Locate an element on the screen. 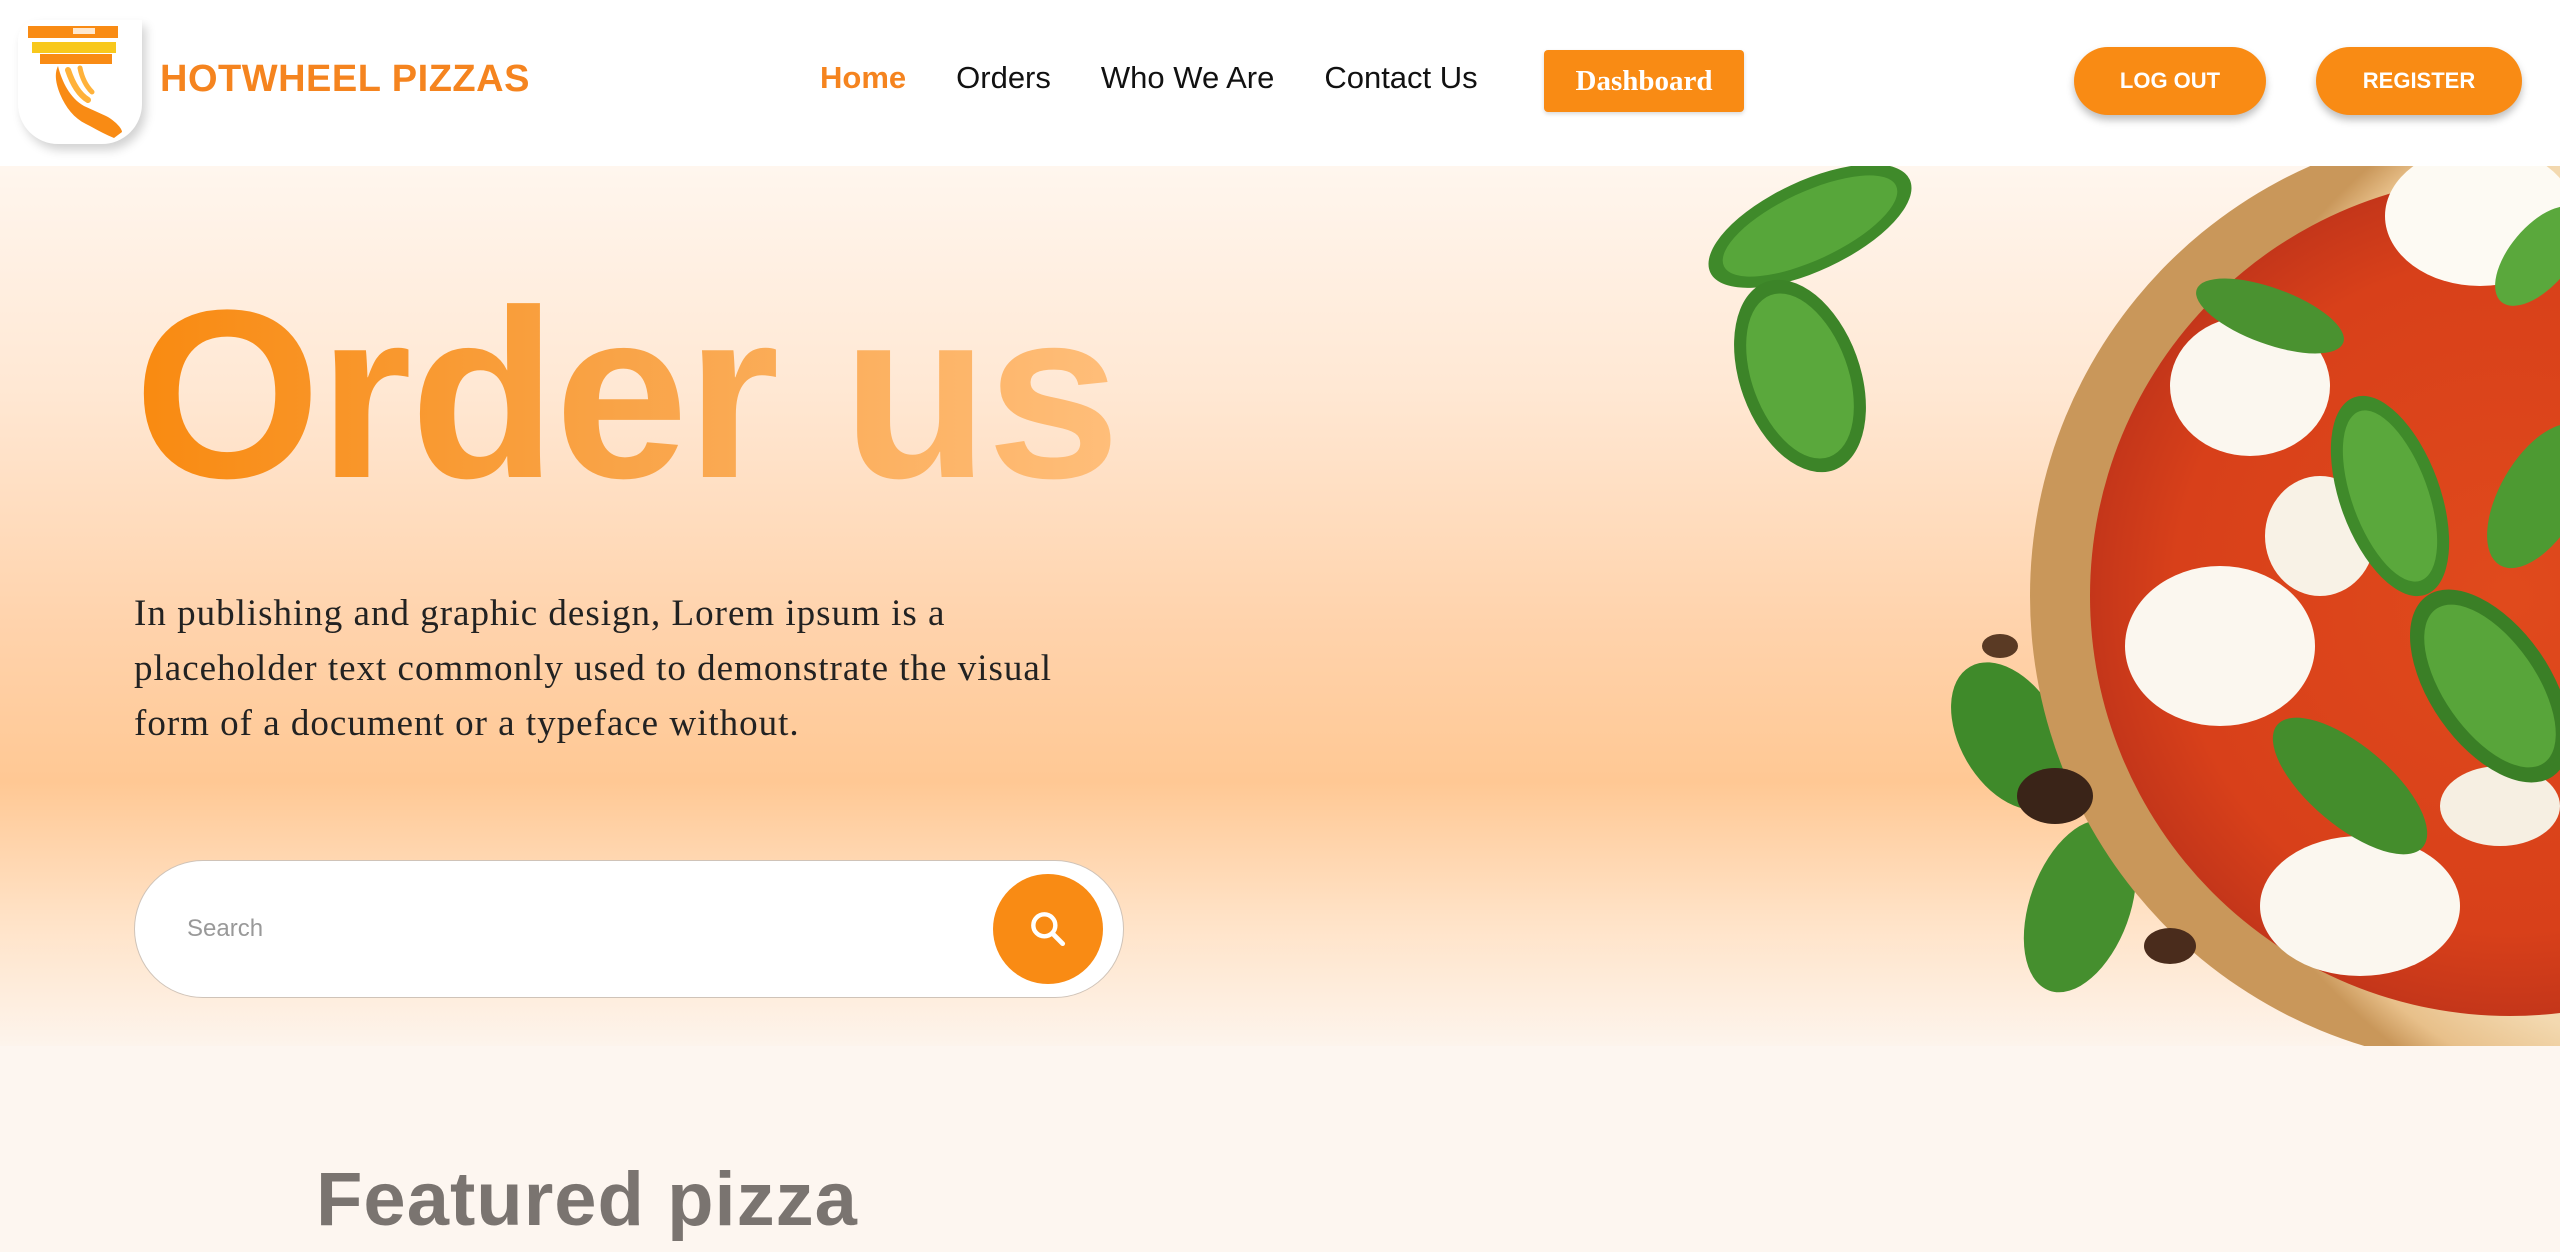 The image size is (2560, 1252). nav-contact-us: Contact Us is located at coordinates (1400, 78).